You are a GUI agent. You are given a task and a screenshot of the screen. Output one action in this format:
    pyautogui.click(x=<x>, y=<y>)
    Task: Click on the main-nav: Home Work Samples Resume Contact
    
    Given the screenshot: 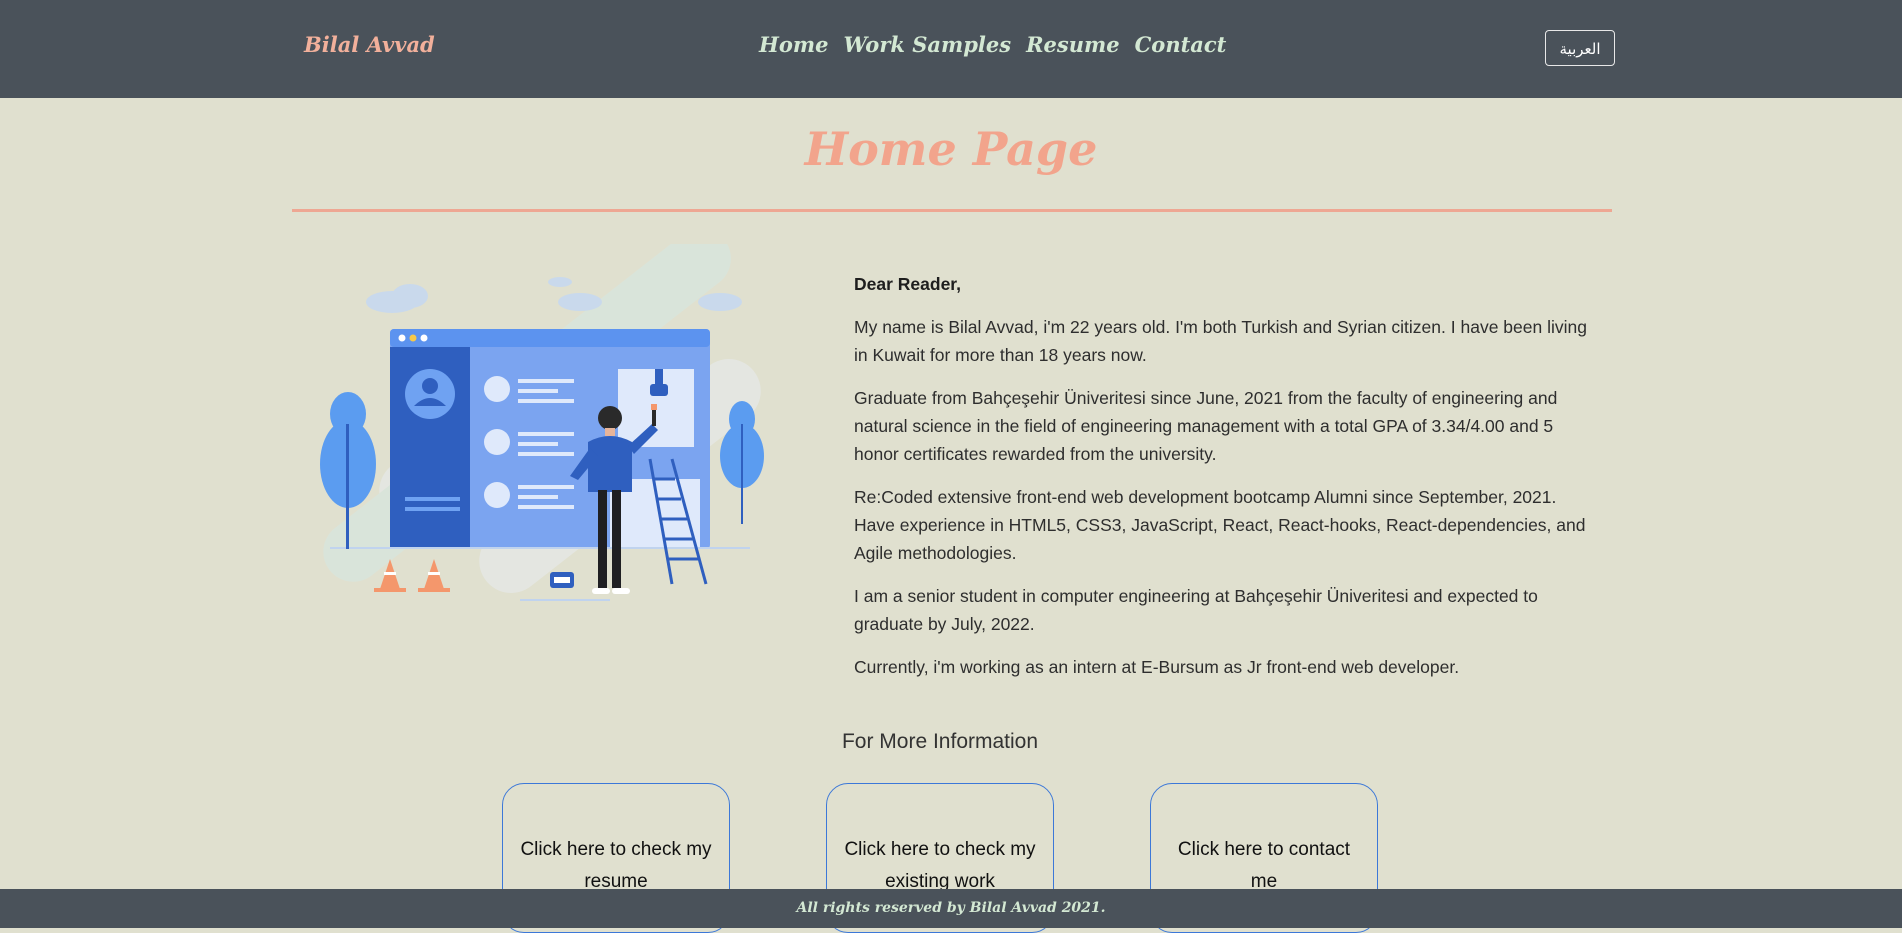 What is the action you would take?
    pyautogui.click(x=1000, y=44)
    